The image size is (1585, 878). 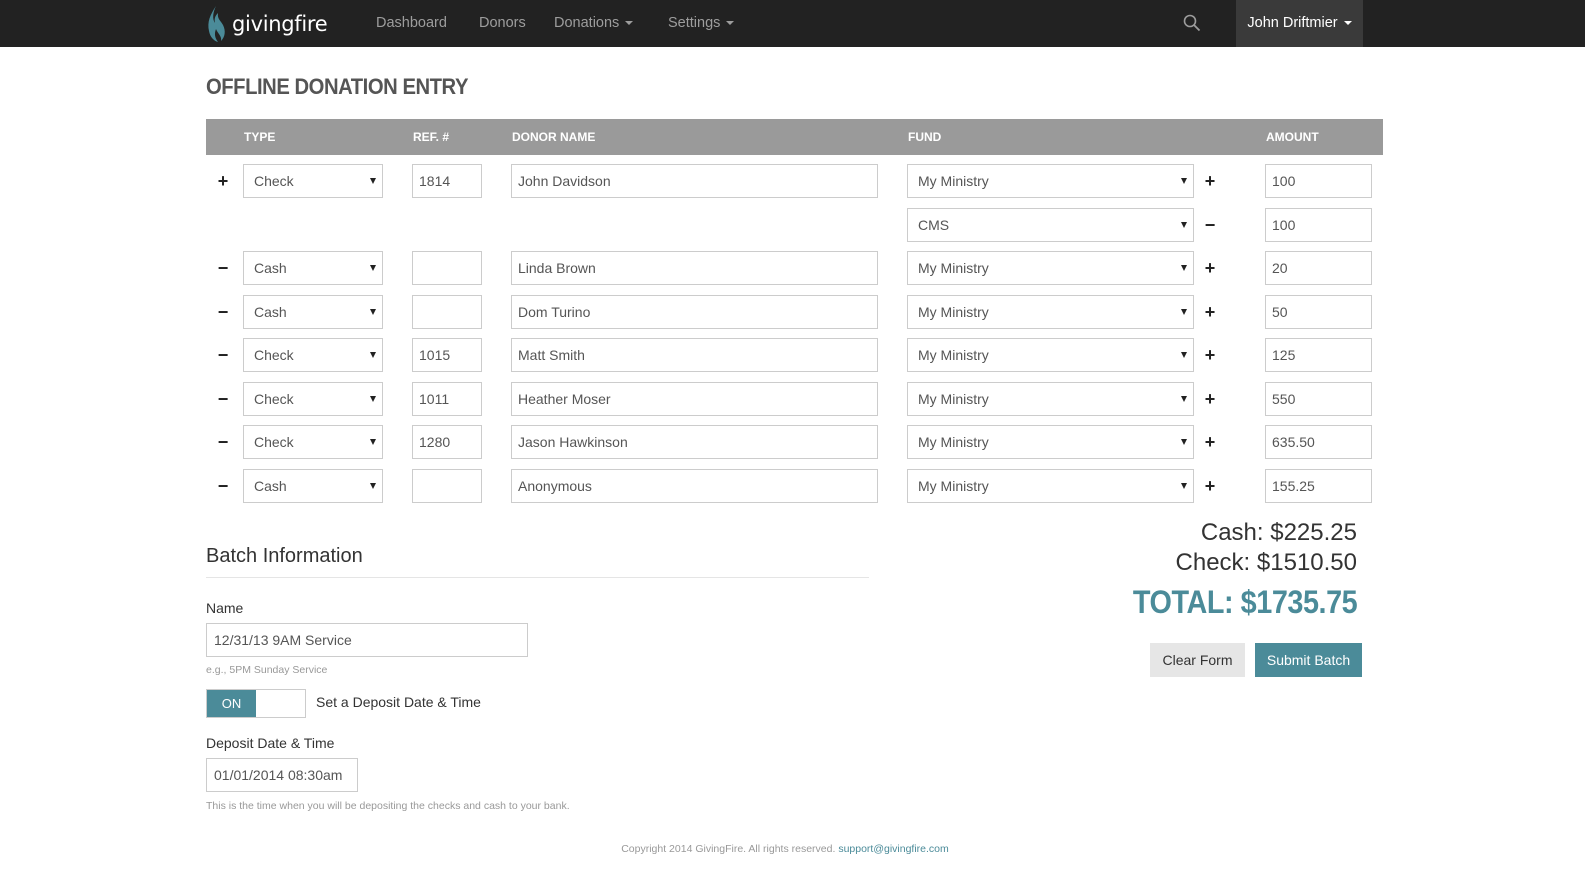 What do you see at coordinates (694, 355) in the screenshot?
I see `donor-name-input: Matt Smith` at bounding box center [694, 355].